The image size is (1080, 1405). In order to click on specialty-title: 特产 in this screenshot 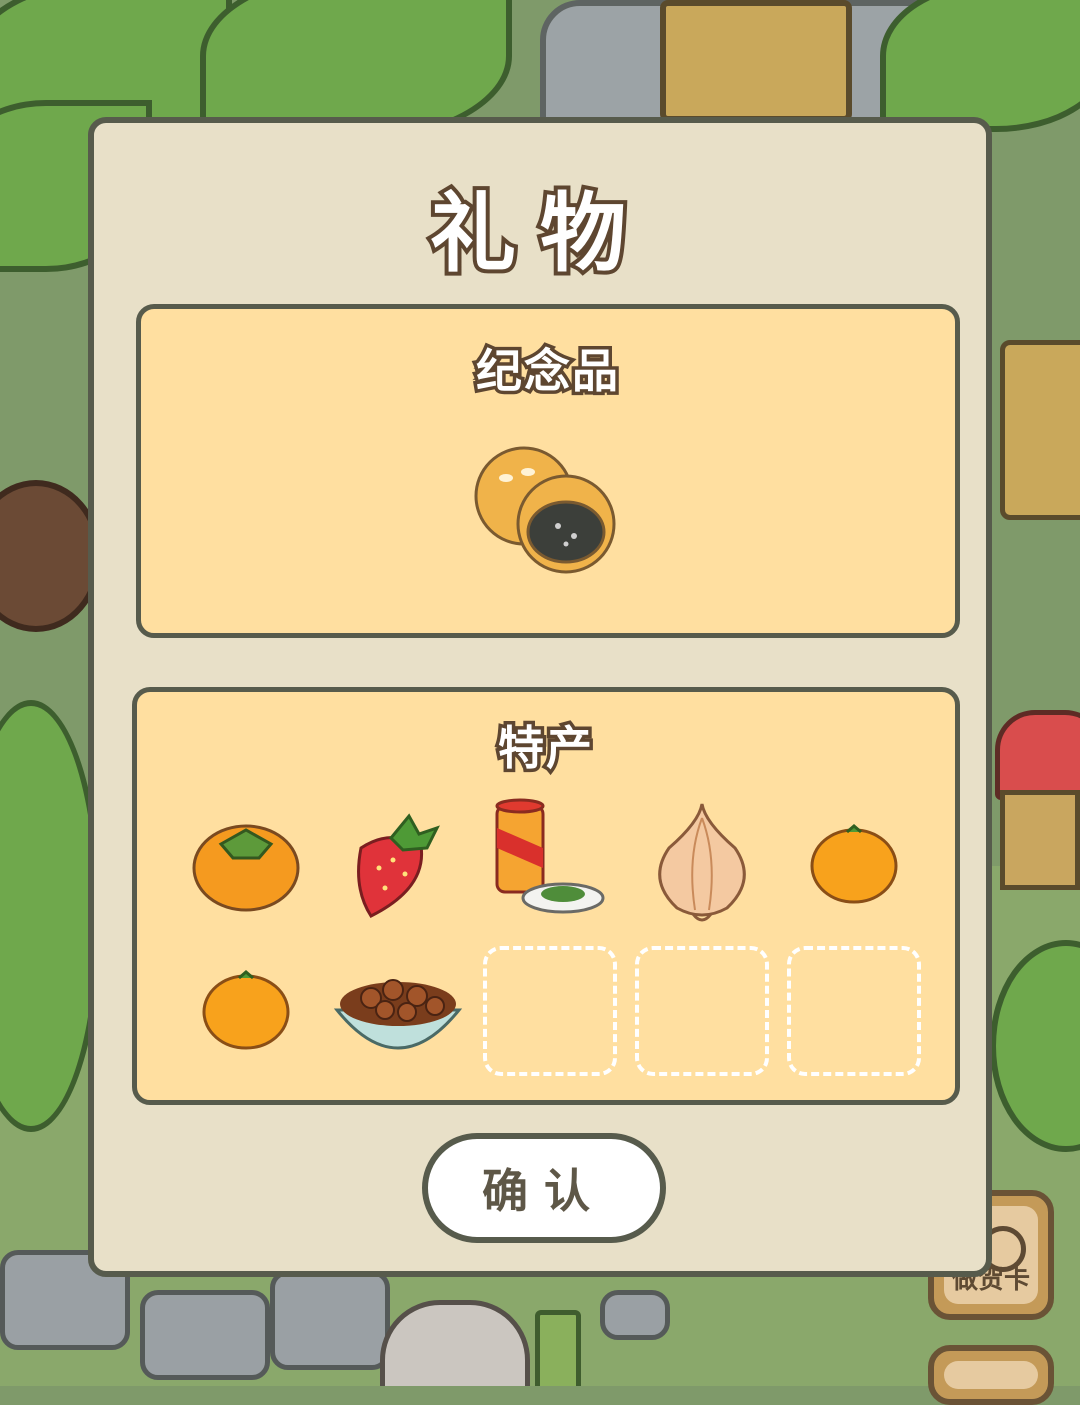, I will do `click(545, 748)`.